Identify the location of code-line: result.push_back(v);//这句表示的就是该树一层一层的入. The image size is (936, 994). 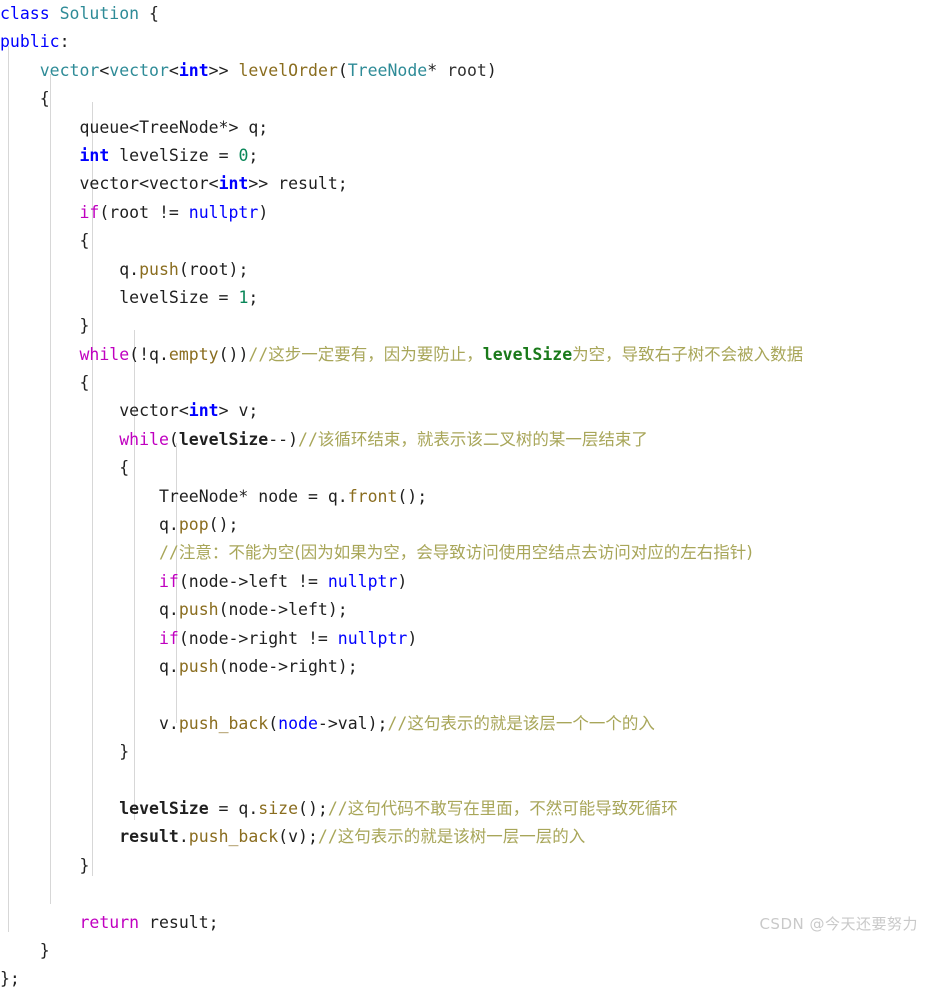
(352, 837).